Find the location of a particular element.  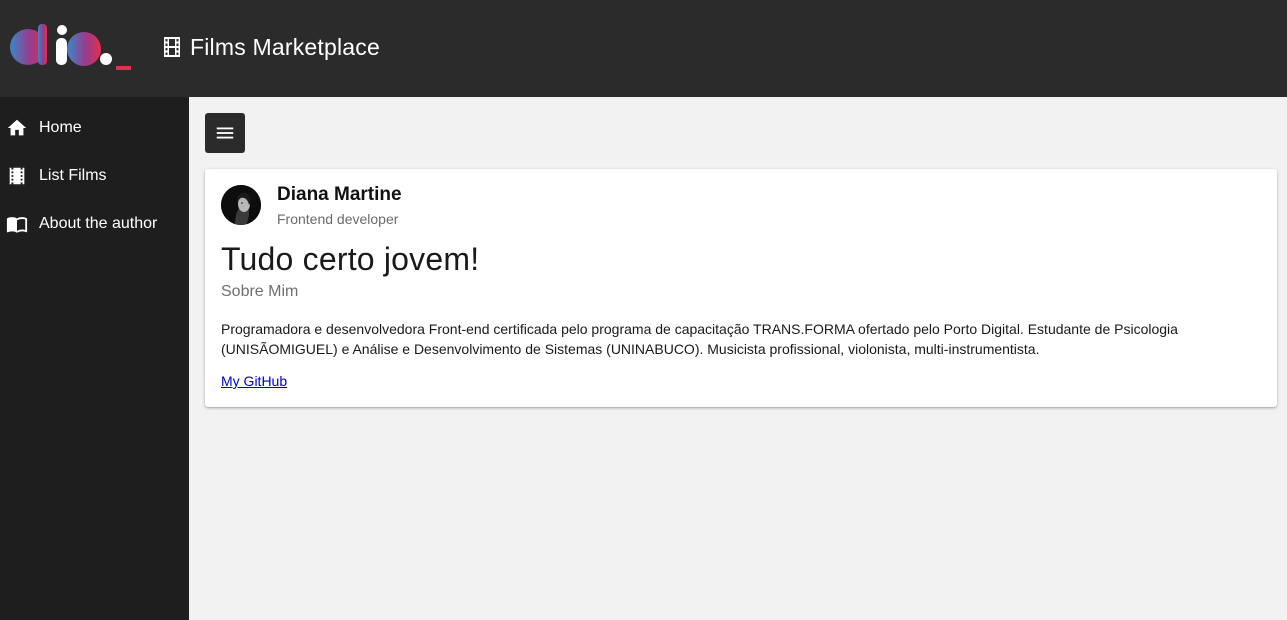

menu-toggle-button is located at coordinates (225, 133).